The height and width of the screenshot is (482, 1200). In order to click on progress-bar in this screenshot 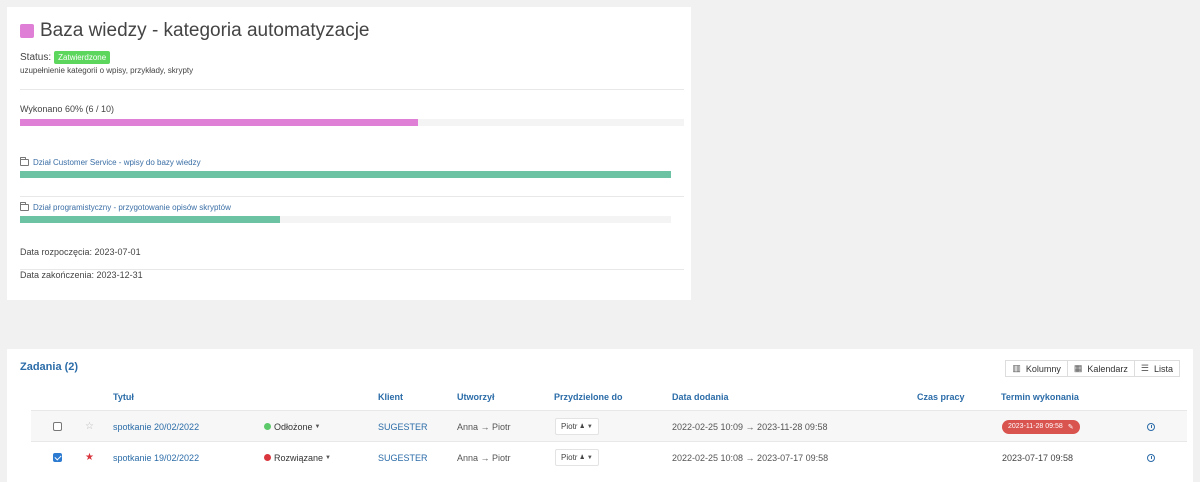, I will do `click(352, 122)`.